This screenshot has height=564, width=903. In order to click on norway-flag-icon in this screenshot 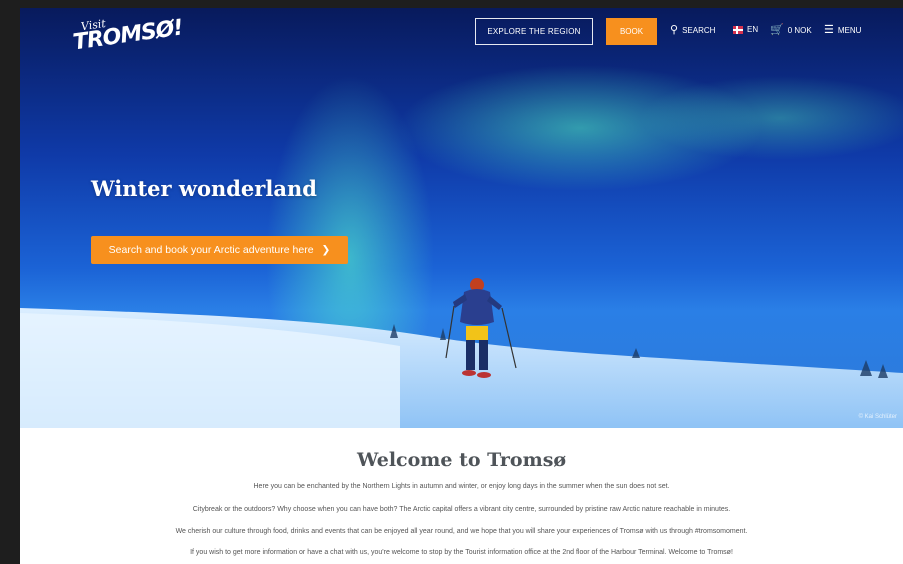, I will do `click(738, 29)`.